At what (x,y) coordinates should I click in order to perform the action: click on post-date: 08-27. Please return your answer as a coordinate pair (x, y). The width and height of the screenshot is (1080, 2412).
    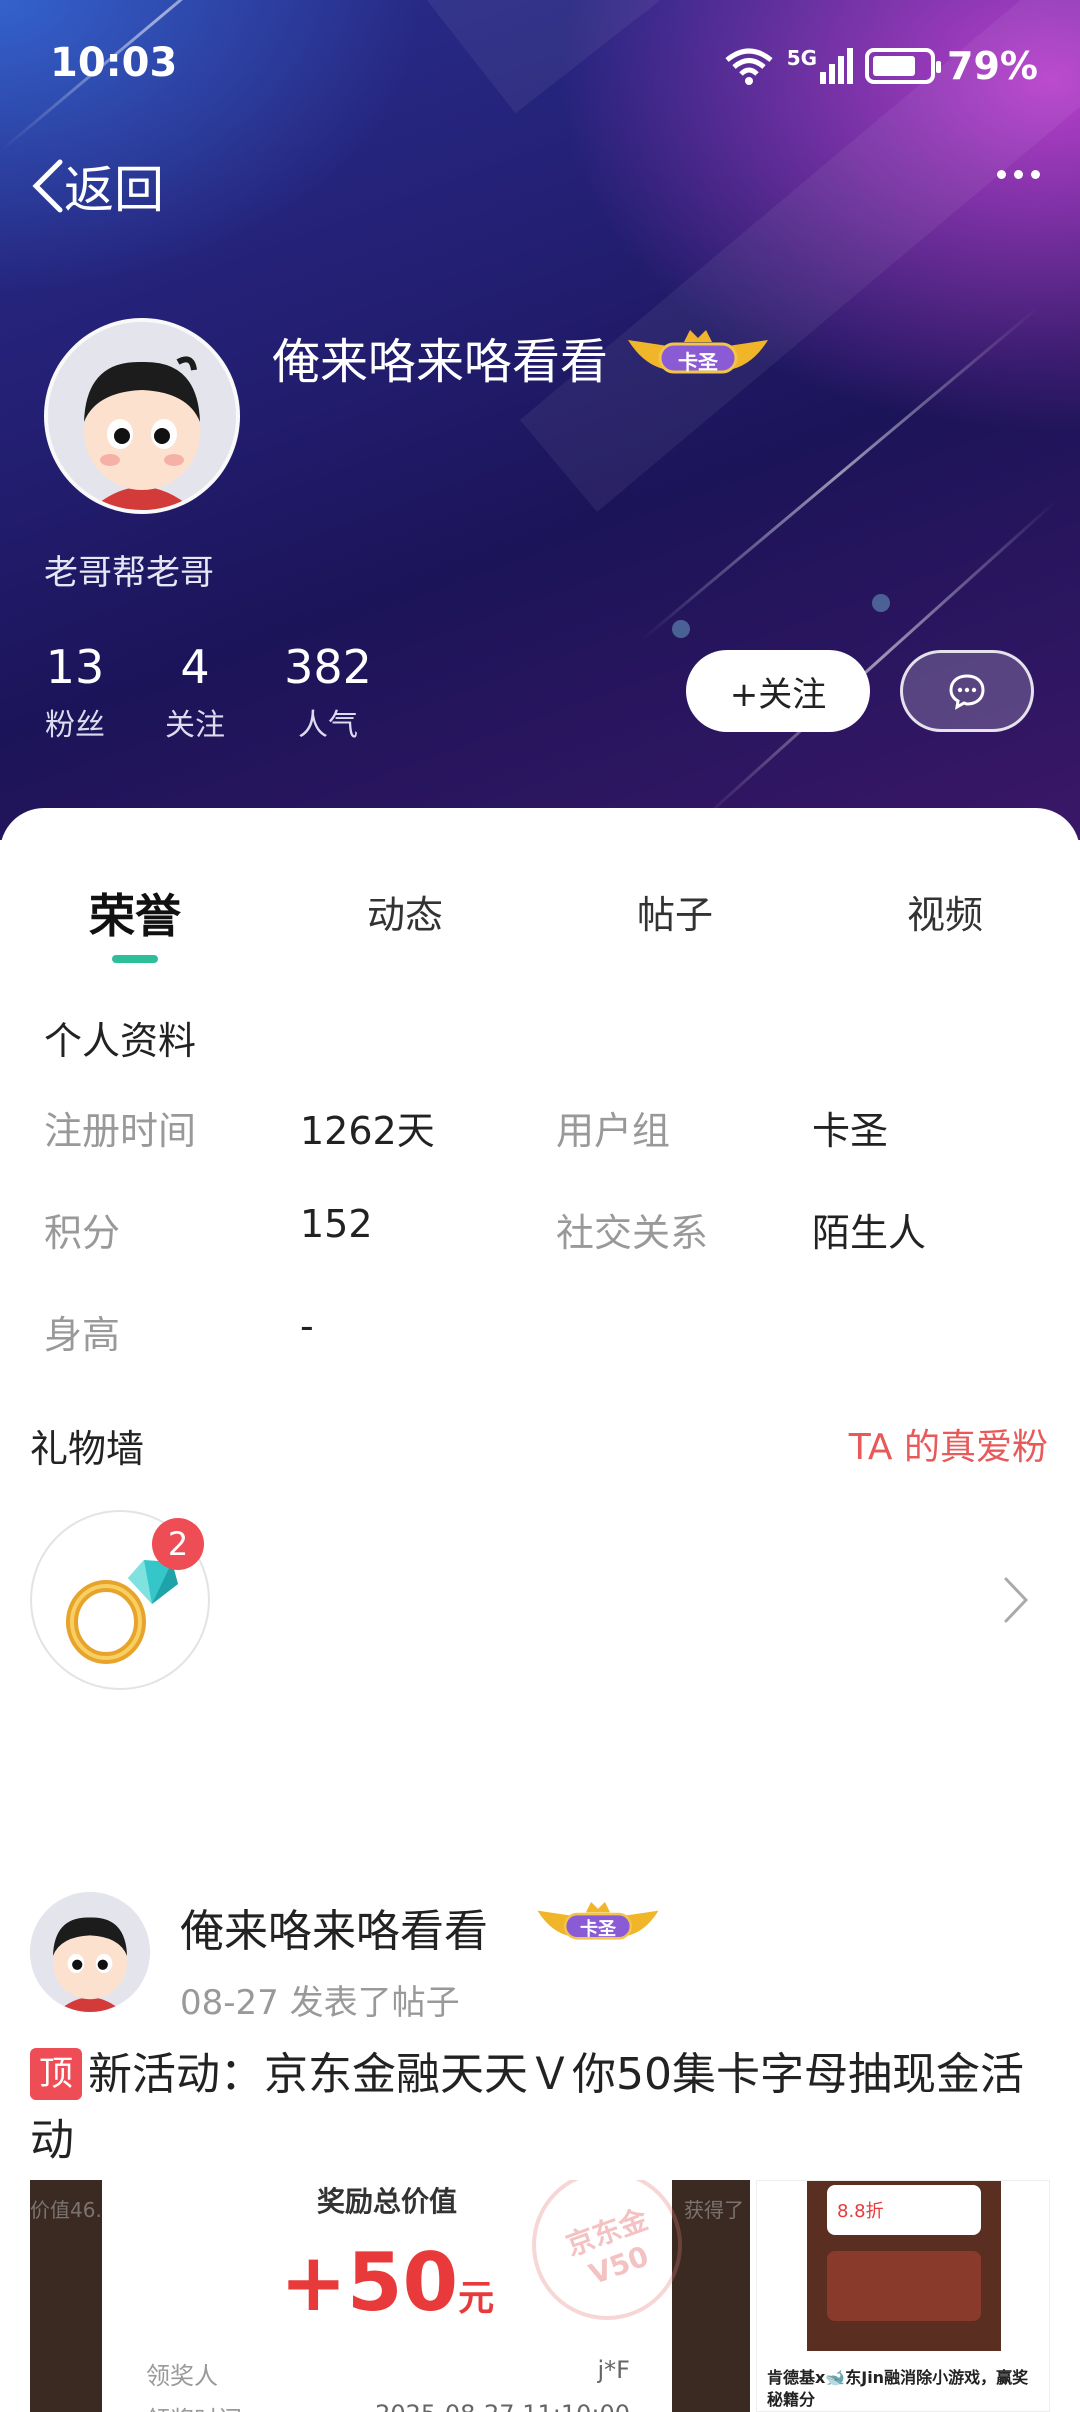
    Looking at the image, I should click on (229, 2003).